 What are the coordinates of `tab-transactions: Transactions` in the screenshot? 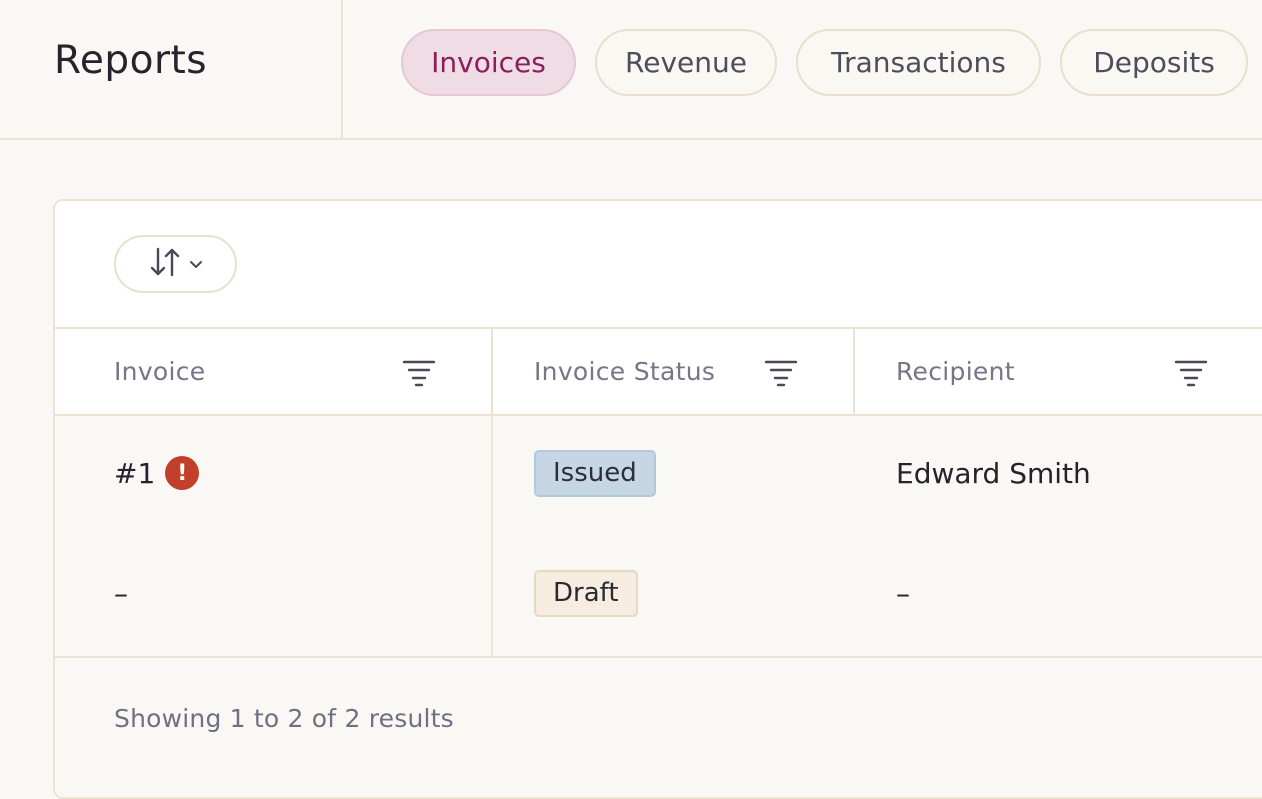 It's located at (918, 62).